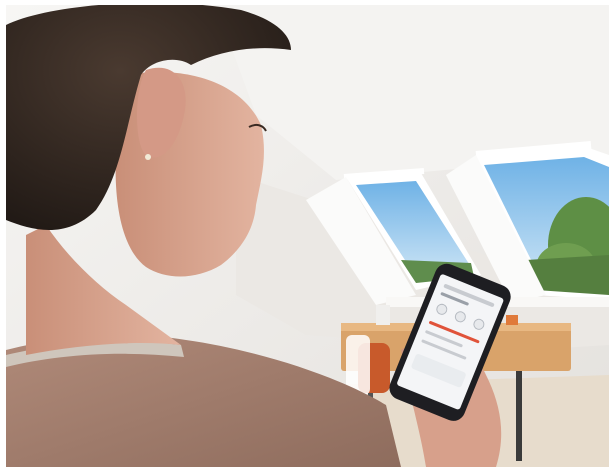 The image size is (615, 472). Describe the element at coordinates (148, 157) in the screenshot. I see `earring` at that location.